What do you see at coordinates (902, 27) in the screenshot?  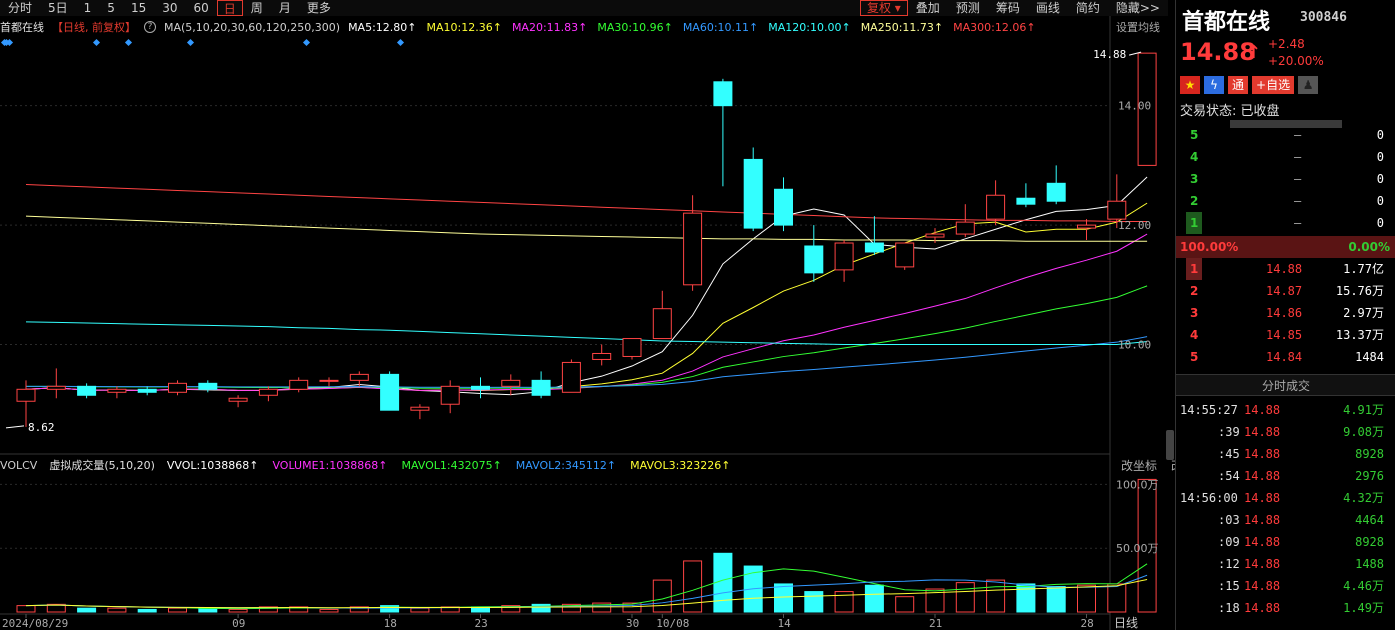 I see `ma-legend-item: MA250:11.73↑` at bounding box center [902, 27].